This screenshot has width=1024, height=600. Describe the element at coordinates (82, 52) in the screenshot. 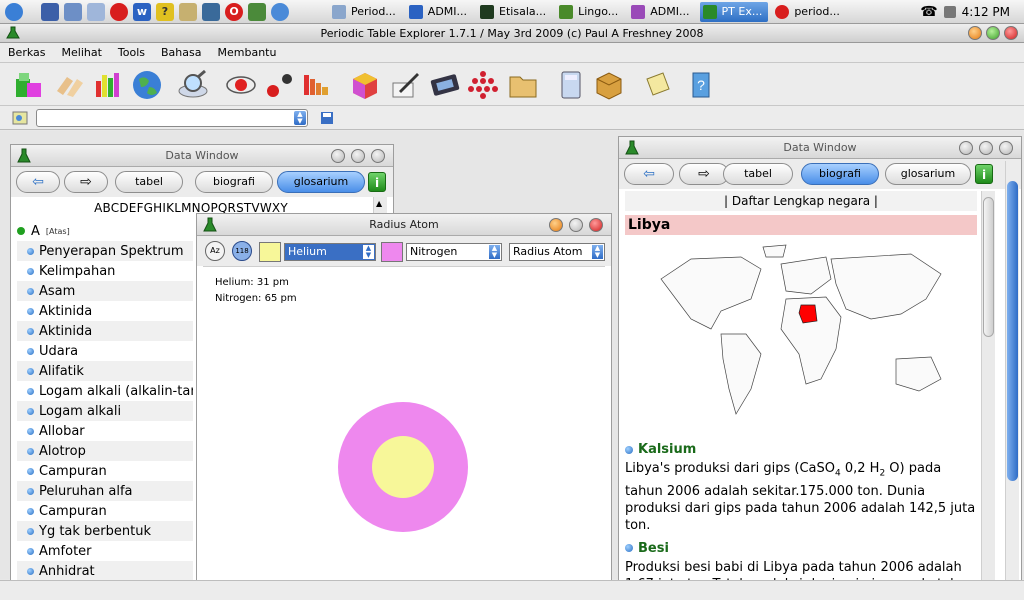

I see `menu-melihat: Melihat` at that location.